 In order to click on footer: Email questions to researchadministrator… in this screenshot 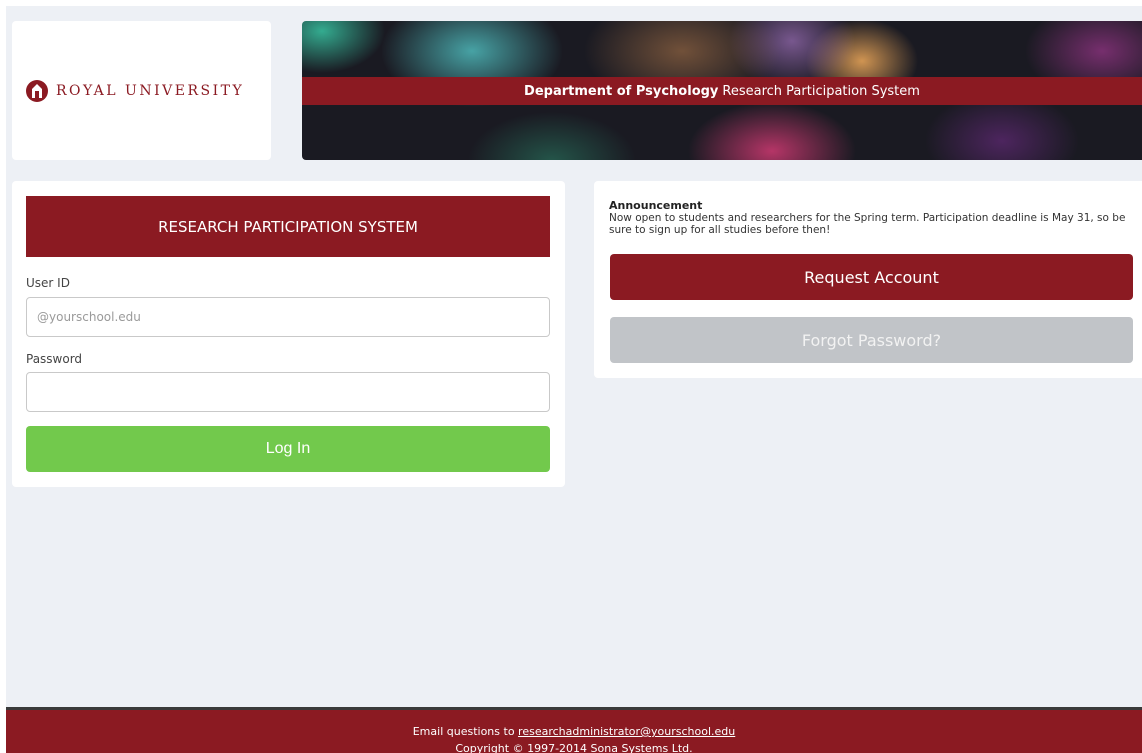, I will do `click(574, 730)`.